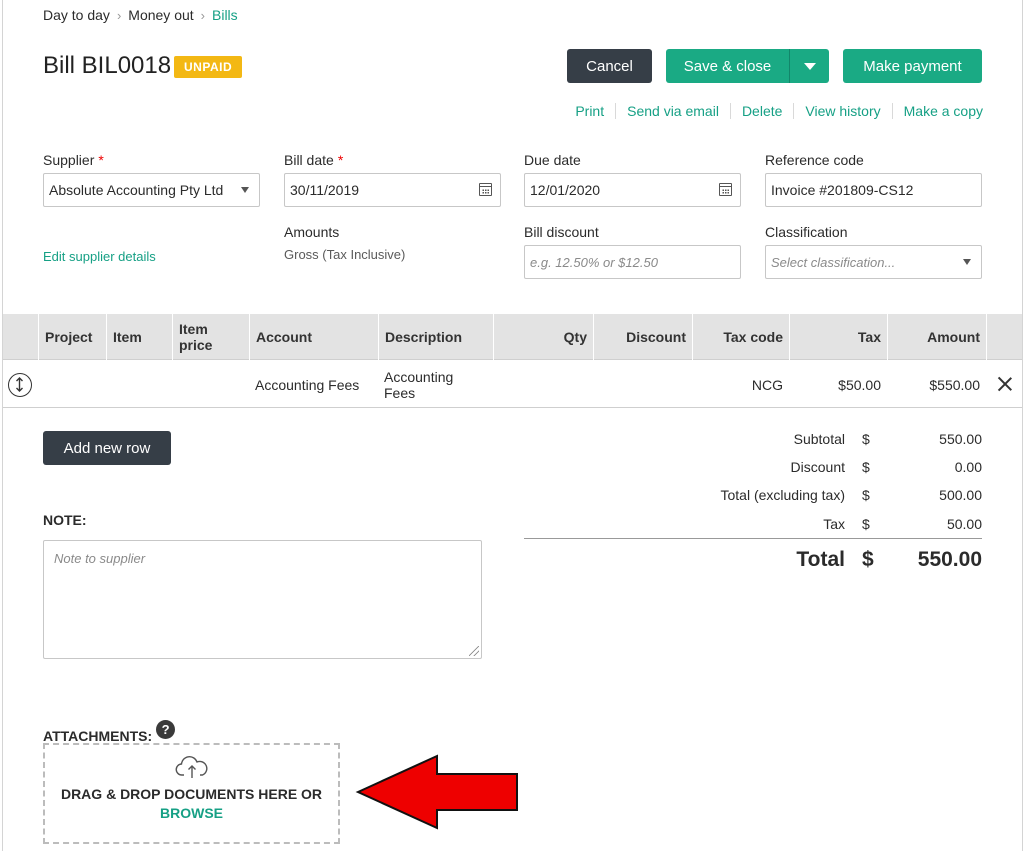  Describe the element at coordinates (313, 337) in the screenshot. I see `col-account: Account` at that location.